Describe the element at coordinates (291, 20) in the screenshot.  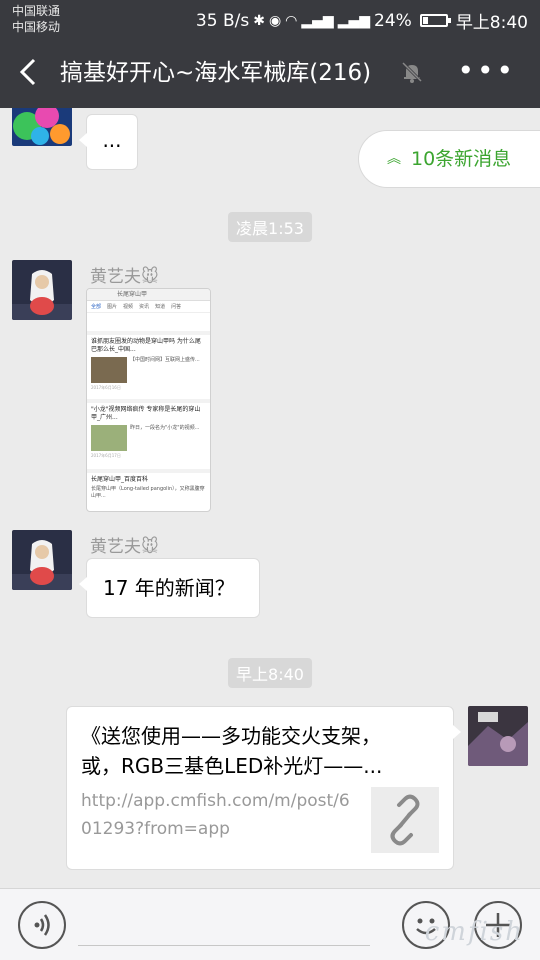
I see `wifi-icon: ◠` at that location.